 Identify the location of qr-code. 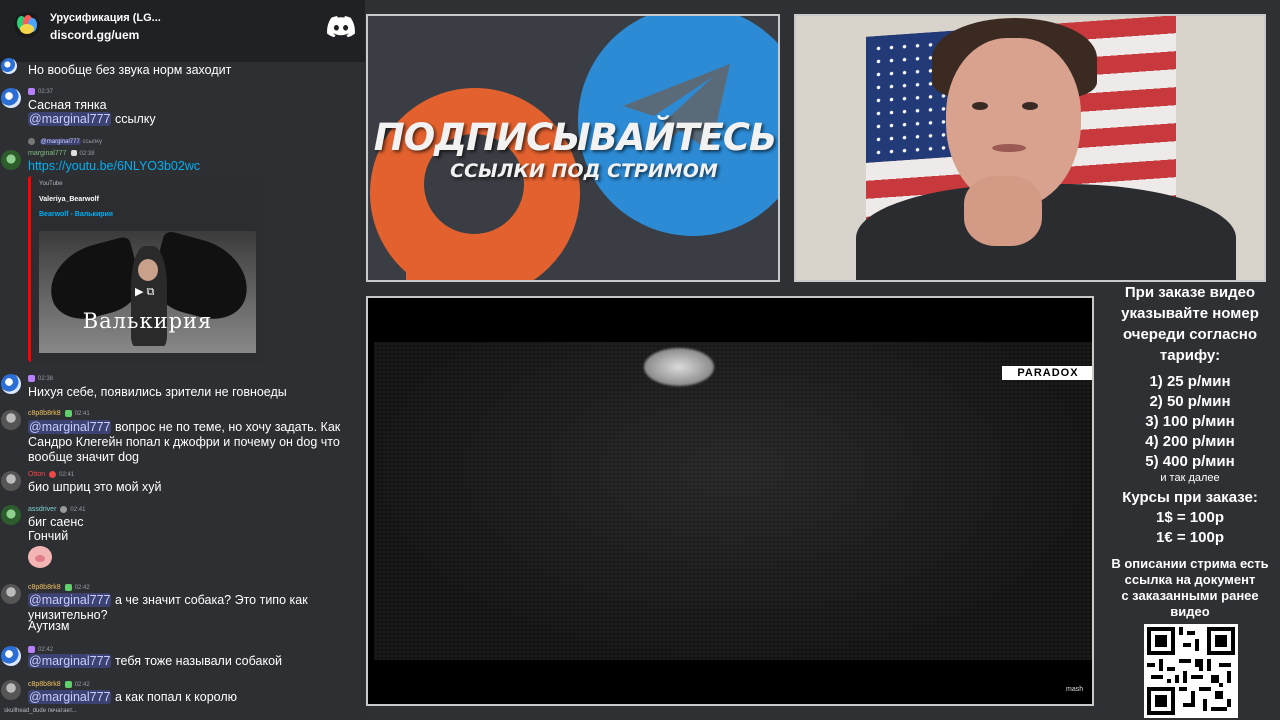
(1191, 671).